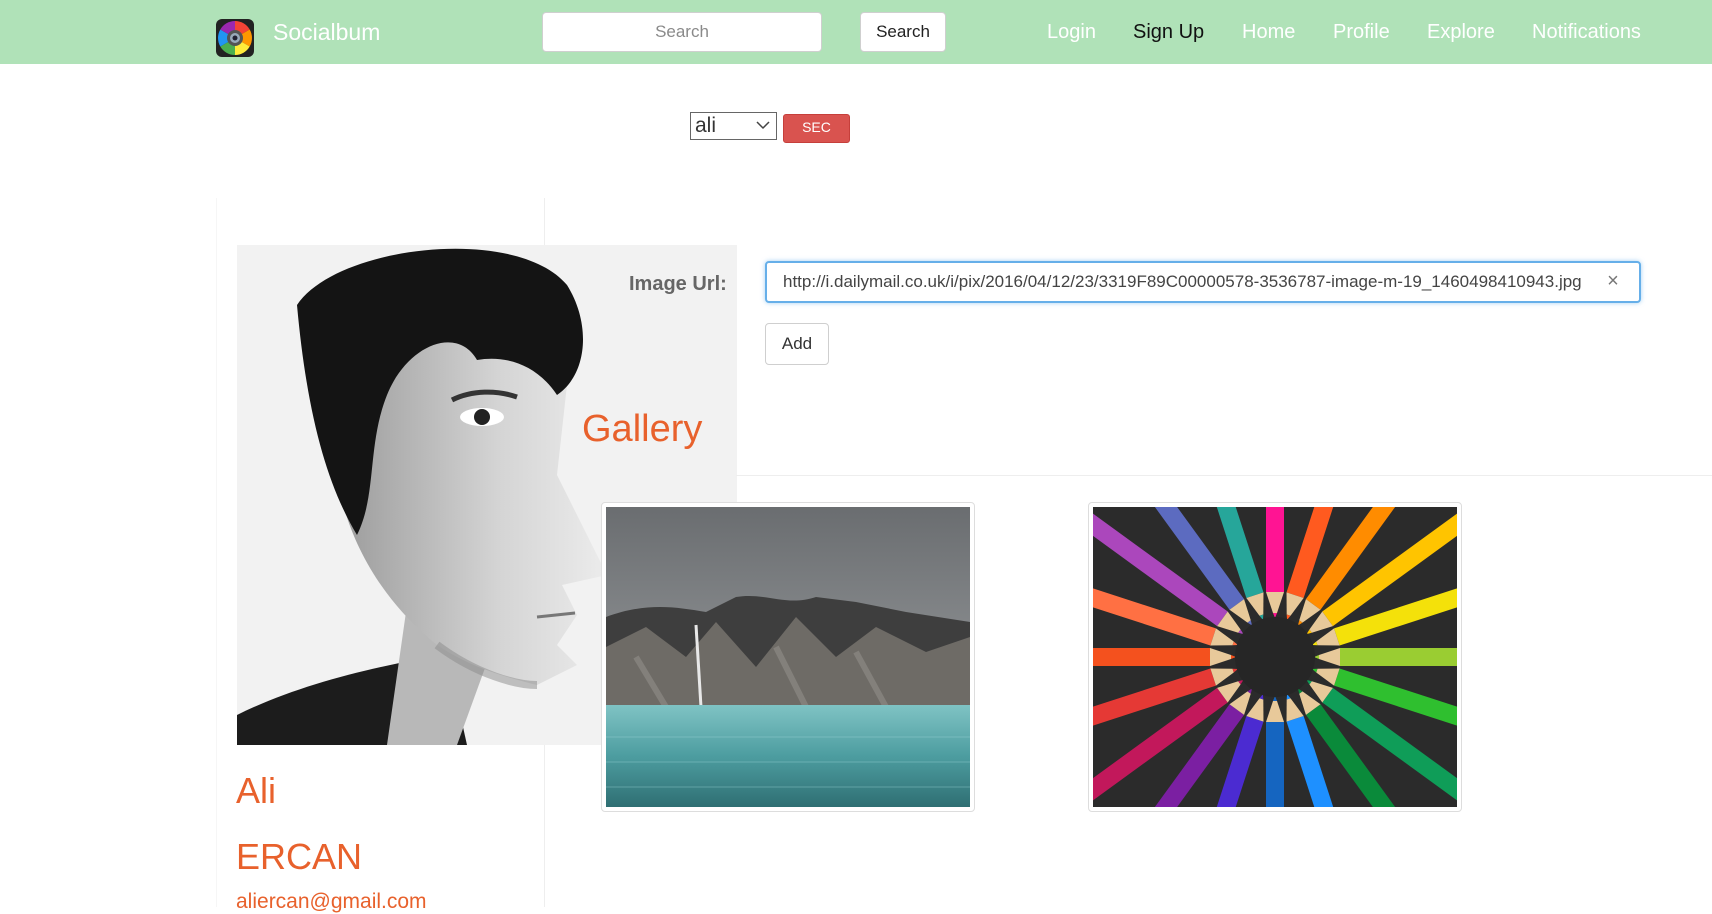 The width and height of the screenshot is (1712, 914). What do you see at coordinates (299, 856) in the screenshot?
I see `profile-last-name: ERCAN` at bounding box center [299, 856].